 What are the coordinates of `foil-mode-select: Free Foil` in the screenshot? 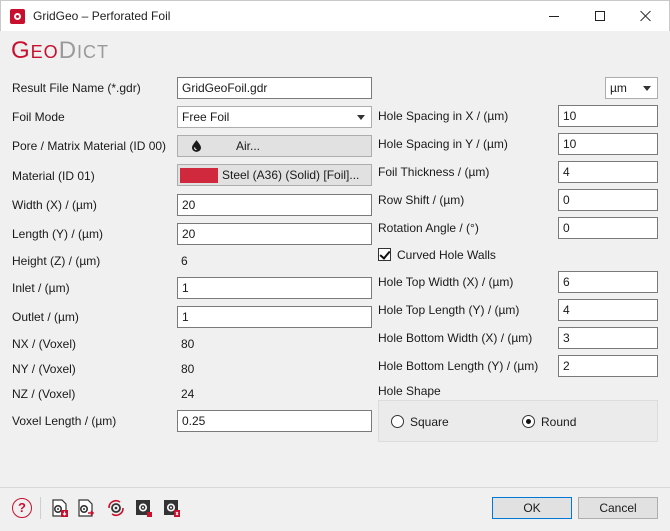 It's located at (274, 117).